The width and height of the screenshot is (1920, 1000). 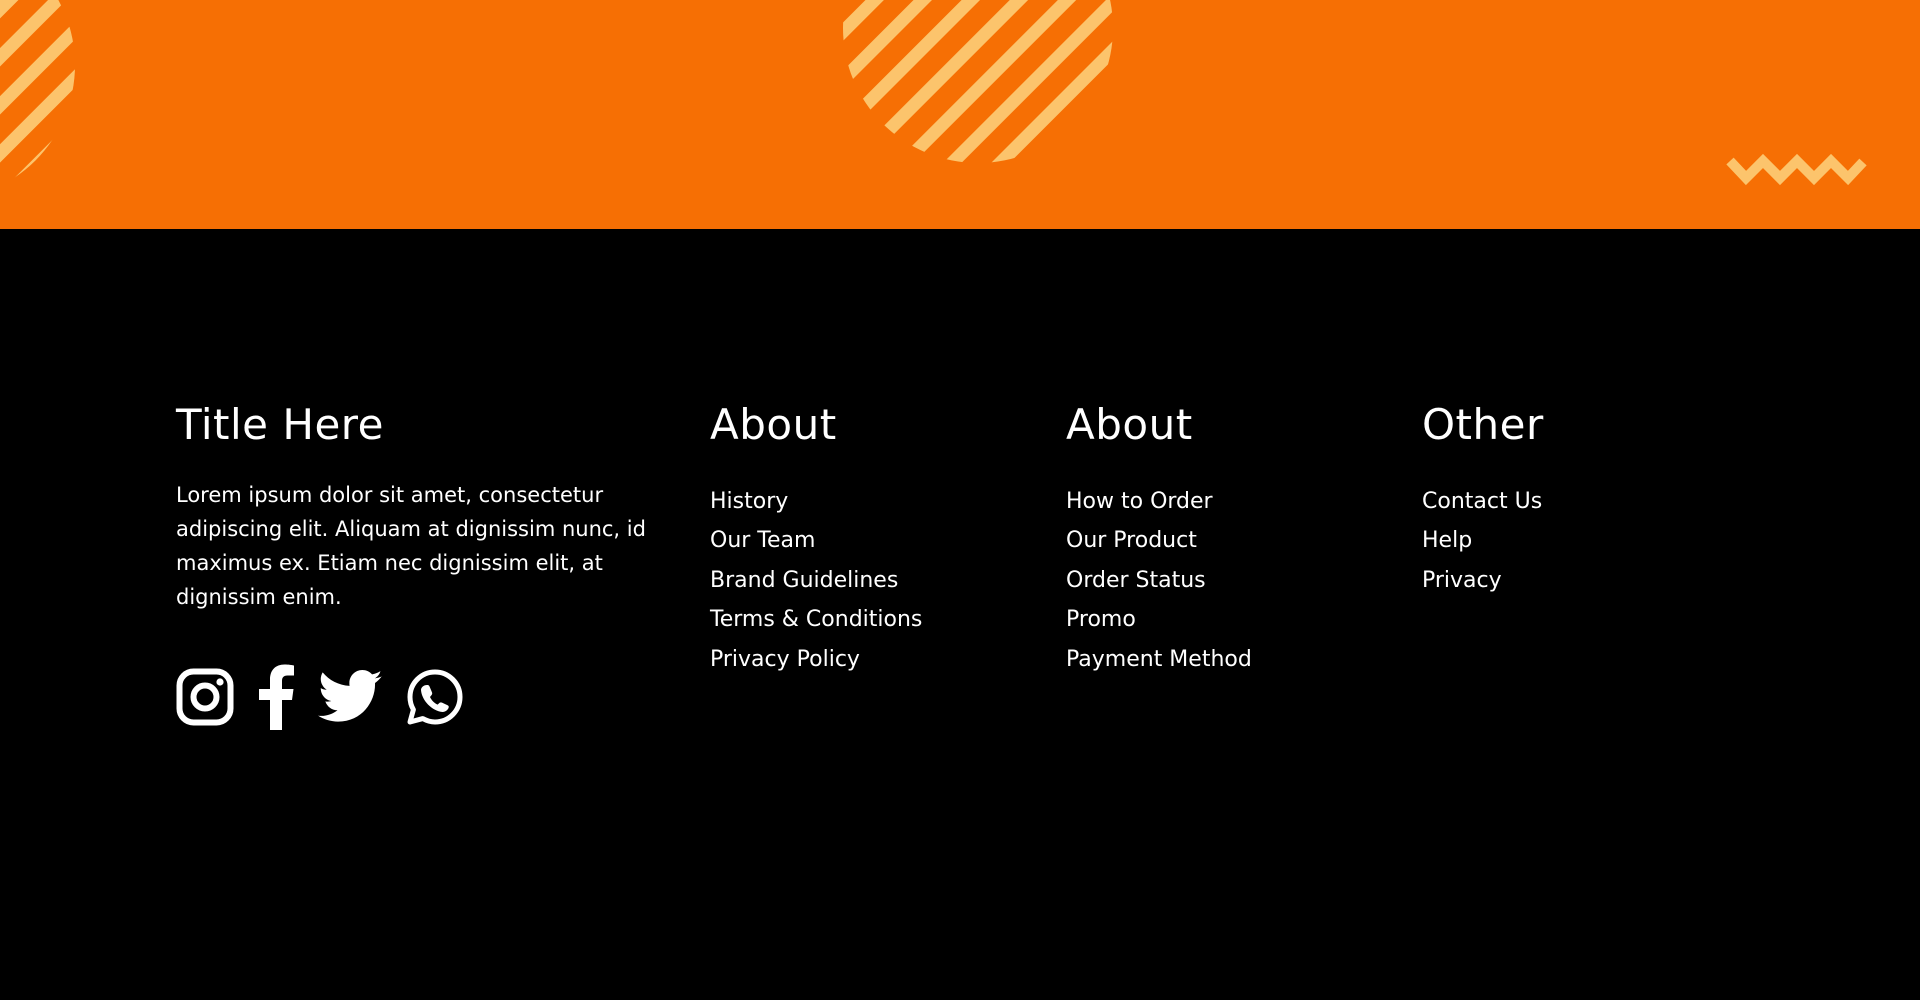 I want to click on footer-link-brand-guidelines: Brand Guidelines, so click(x=804, y=580).